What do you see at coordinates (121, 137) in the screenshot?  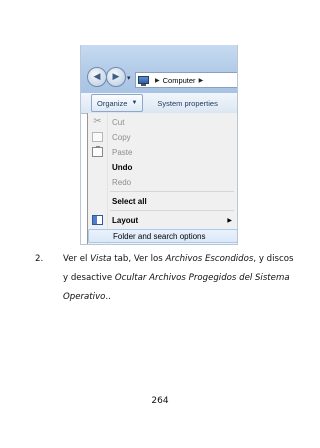 I see `menu-item-label: Copy` at bounding box center [121, 137].